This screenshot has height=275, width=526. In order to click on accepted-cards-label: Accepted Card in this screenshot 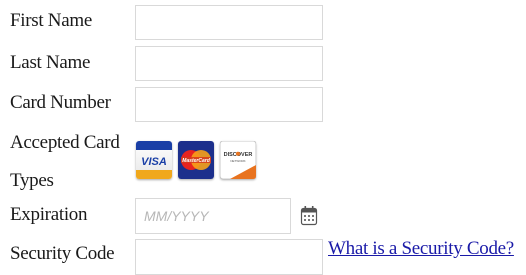, I will do `click(65, 142)`.